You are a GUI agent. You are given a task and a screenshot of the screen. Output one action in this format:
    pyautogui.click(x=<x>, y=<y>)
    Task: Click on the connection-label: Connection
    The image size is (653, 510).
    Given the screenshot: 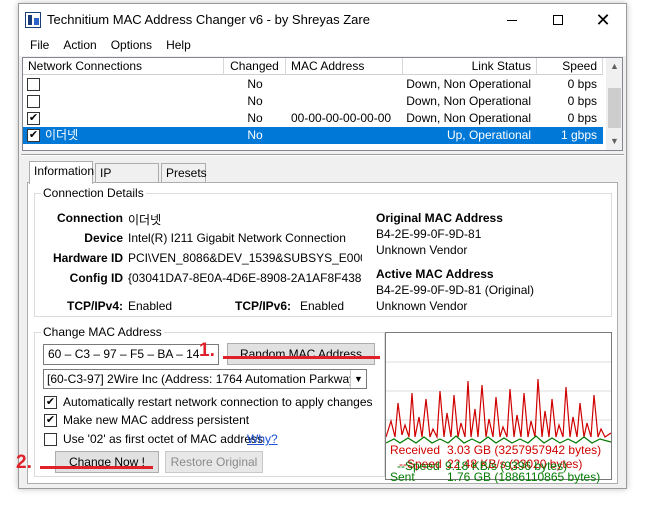 What is the action you would take?
    pyautogui.click(x=90, y=218)
    